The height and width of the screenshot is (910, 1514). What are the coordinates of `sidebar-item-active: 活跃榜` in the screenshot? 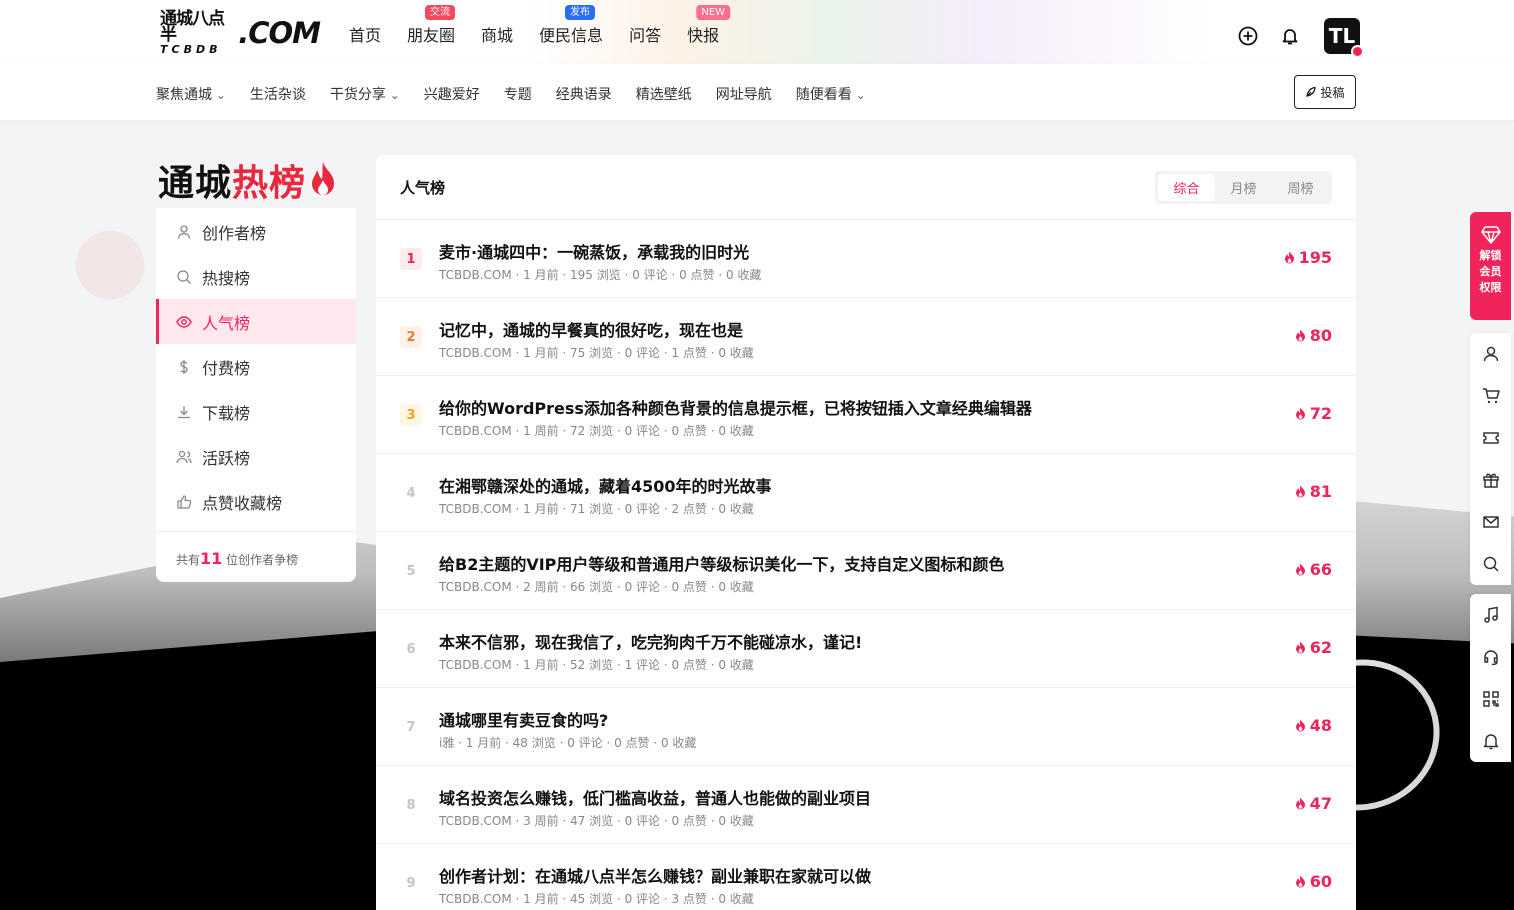 It's located at (256, 456).